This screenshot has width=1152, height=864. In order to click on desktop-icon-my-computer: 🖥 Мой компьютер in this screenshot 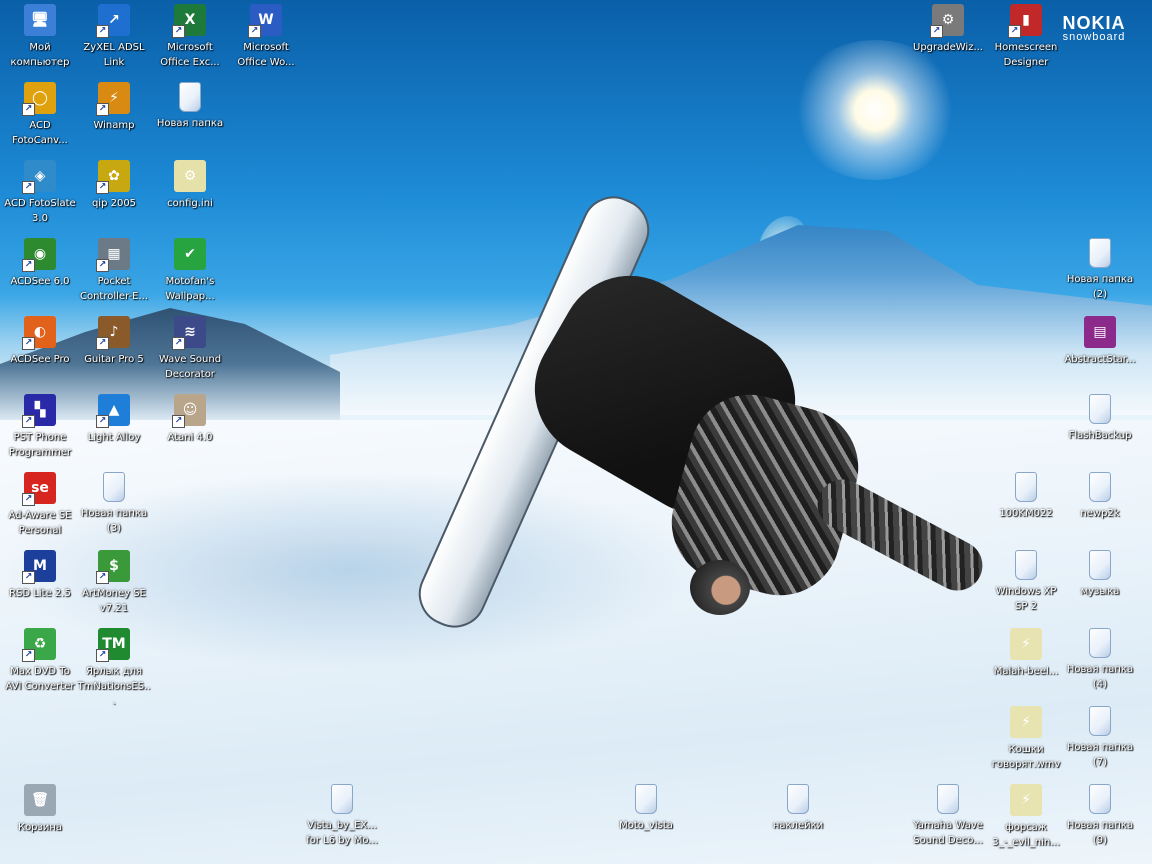, I will do `click(40, 37)`.